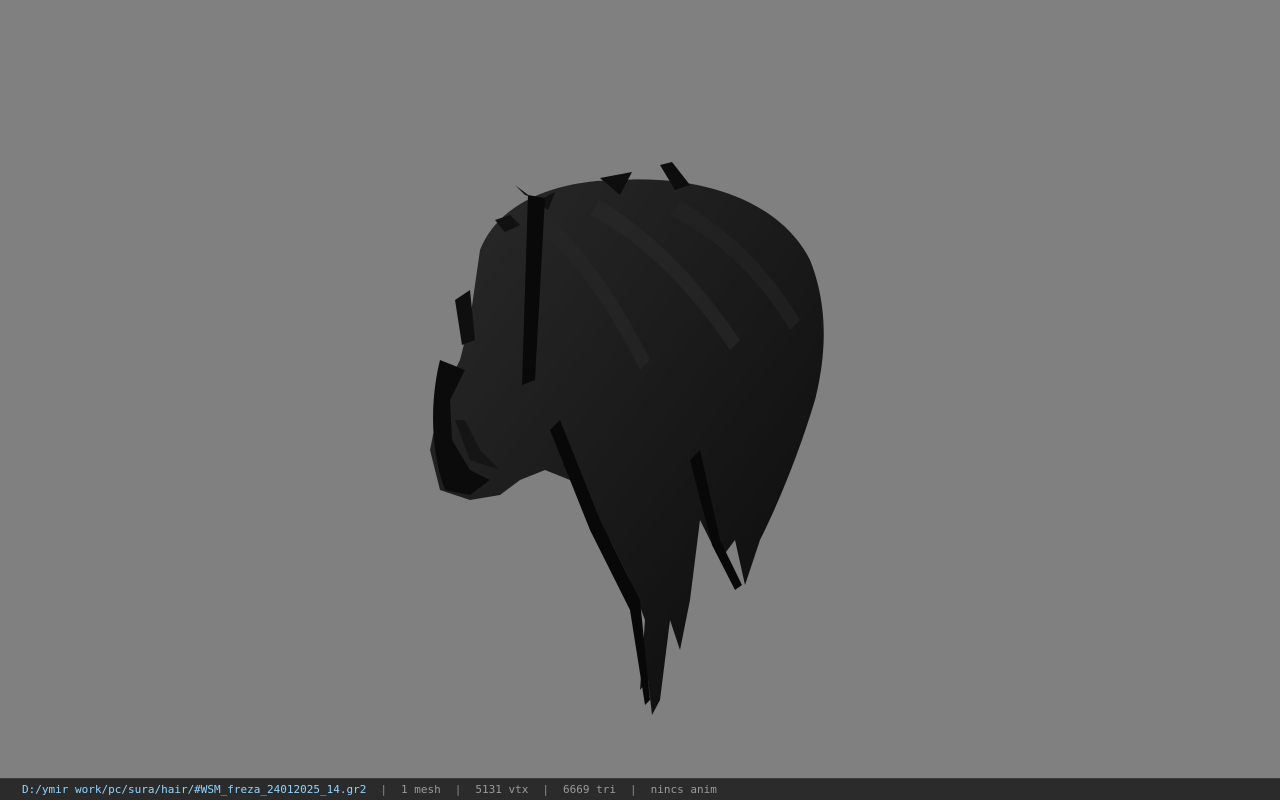 The width and height of the screenshot is (1280, 800). What do you see at coordinates (502, 789) in the screenshot?
I see `vertex-count-label: 5131 vtx` at bounding box center [502, 789].